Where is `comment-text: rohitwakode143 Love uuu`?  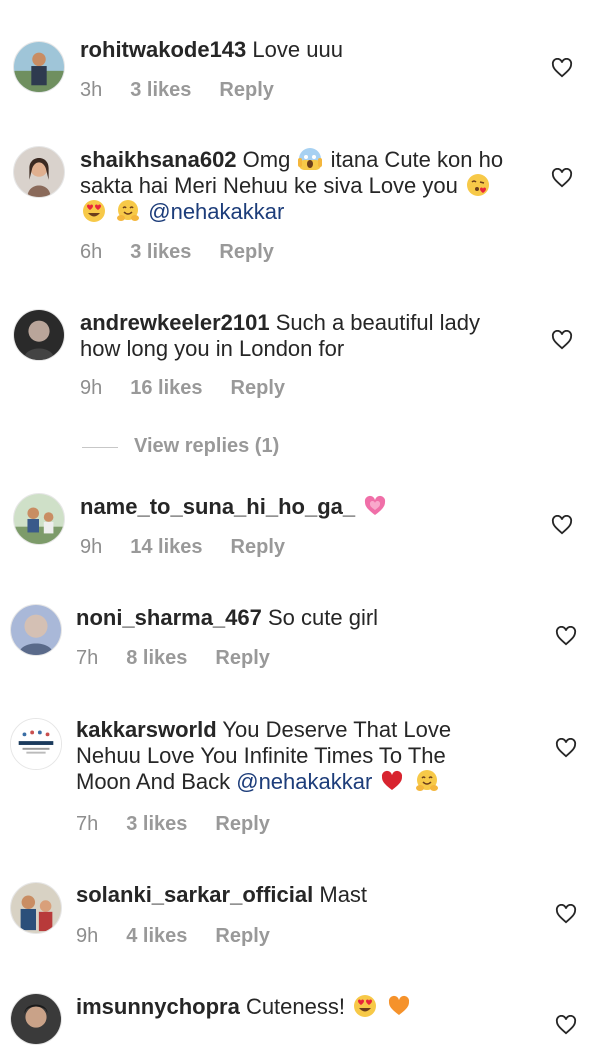 comment-text: rohitwakode143 Love uuu is located at coordinates (300, 50).